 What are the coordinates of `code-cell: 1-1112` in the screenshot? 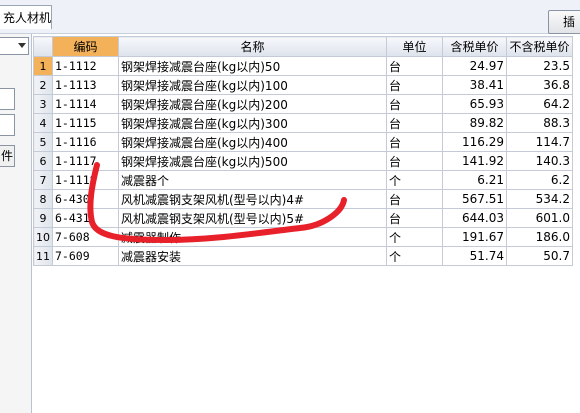 It's located at (85, 66).